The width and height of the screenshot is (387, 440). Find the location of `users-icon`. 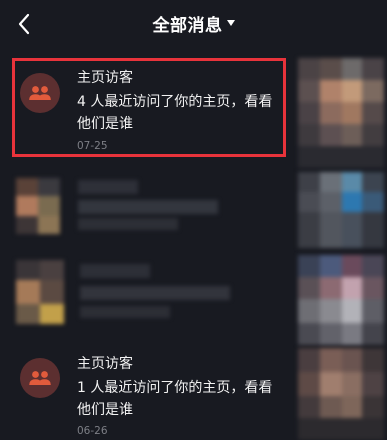

users-icon is located at coordinates (40, 378).